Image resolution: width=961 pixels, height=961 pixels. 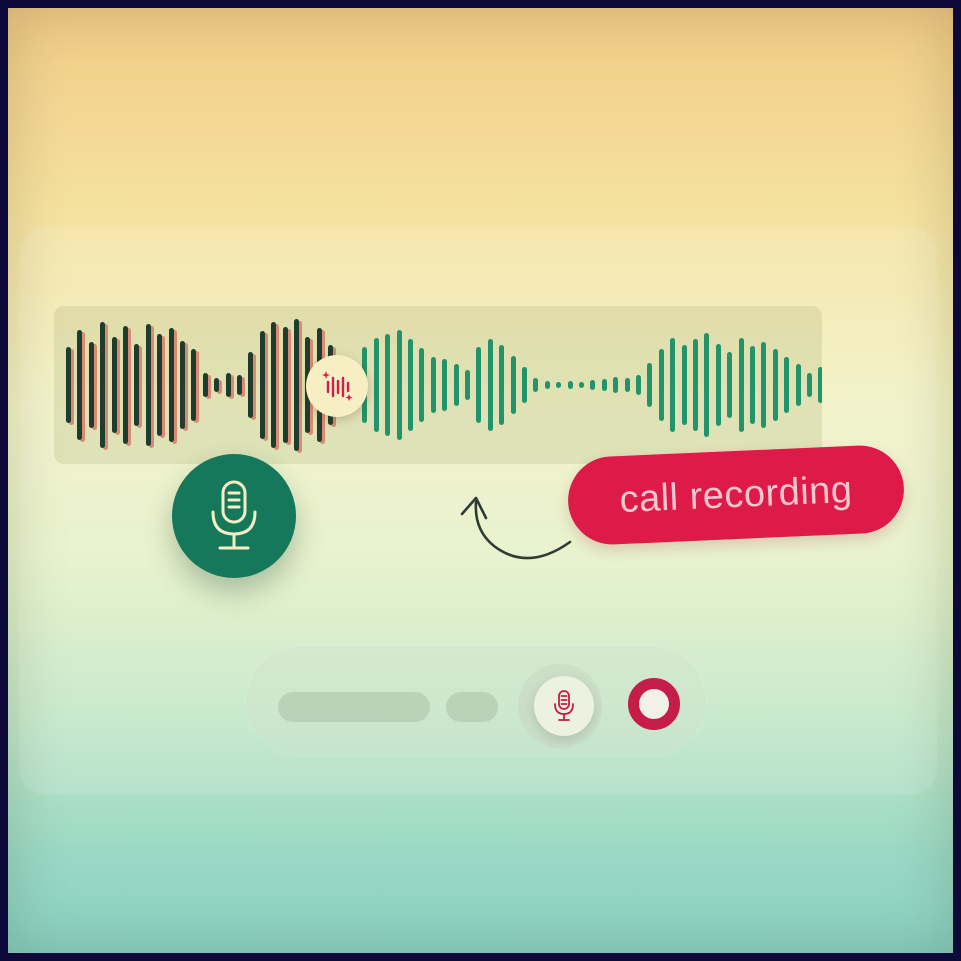 I want to click on recording-controls, so click(x=476, y=701).